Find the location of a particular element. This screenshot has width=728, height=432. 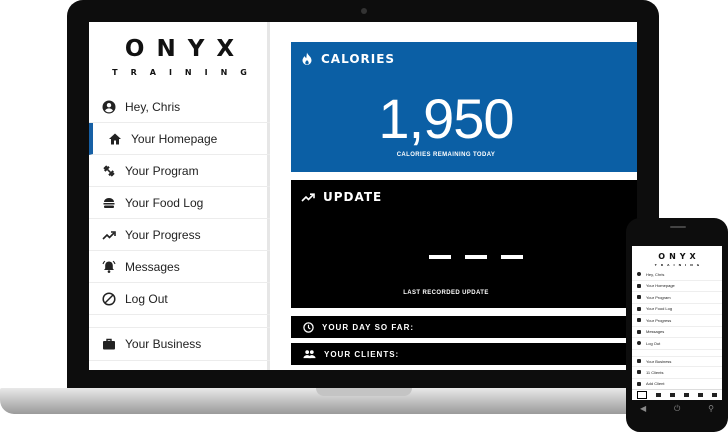

phone-item-label: Your Program is located at coordinates (658, 297).